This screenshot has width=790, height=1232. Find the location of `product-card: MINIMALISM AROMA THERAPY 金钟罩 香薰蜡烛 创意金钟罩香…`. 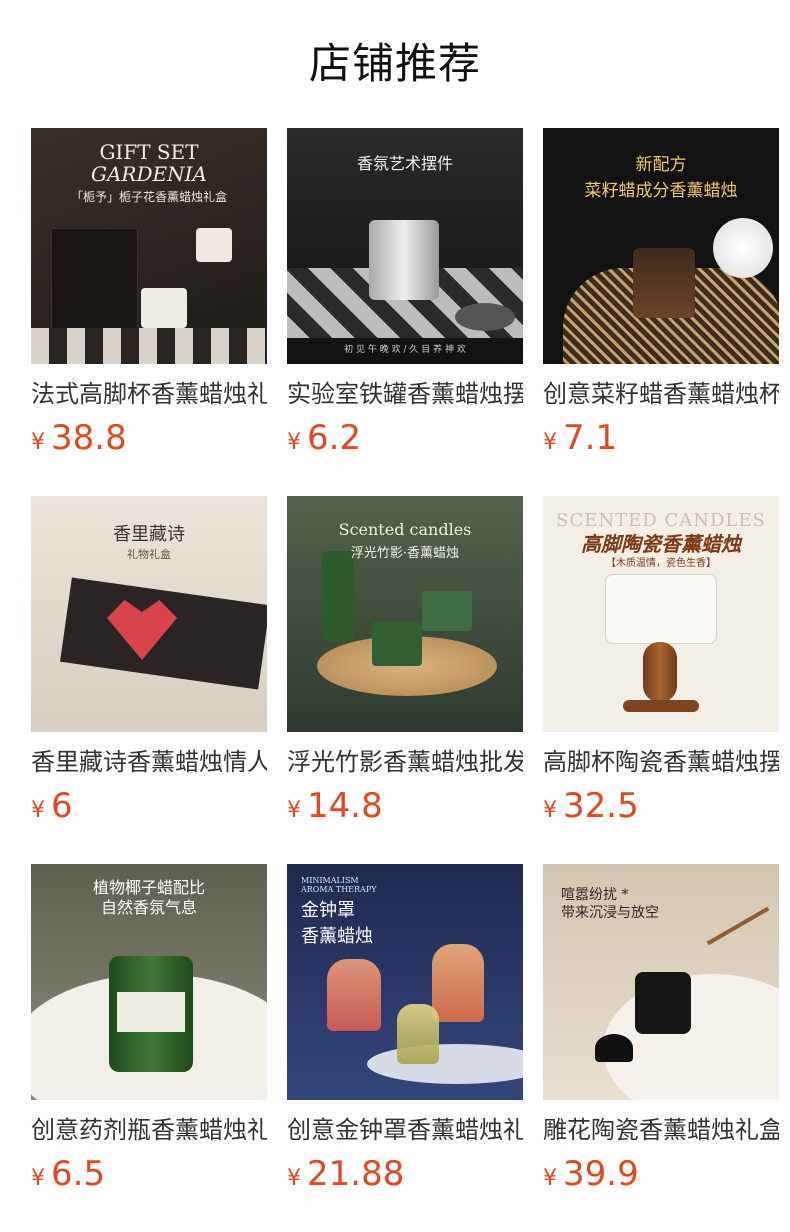

product-card: MINIMALISM AROMA THERAPY 金钟罩 香薰蜡烛 创意金钟罩香… is located at coordinates (405, 1033).